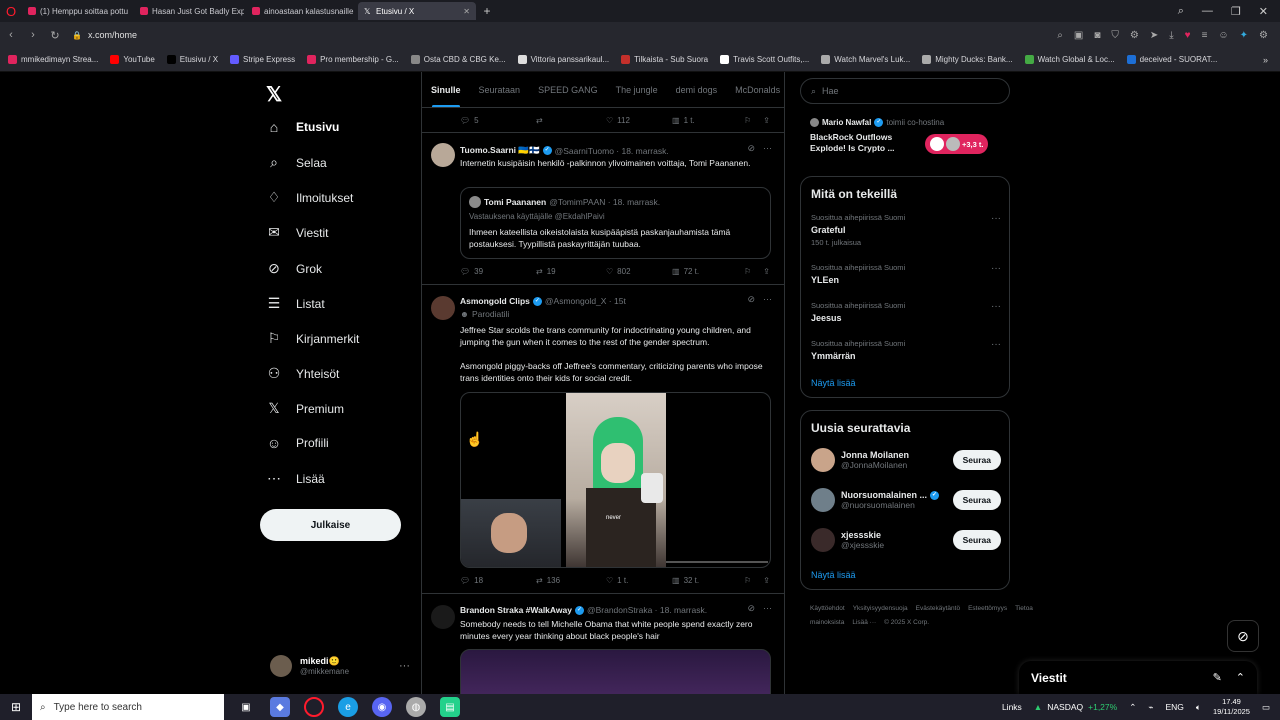 The height and width of the screenshot is (720, 1280). Describe the element at coordinates (571, 580) in the screenshot. I see `repost-button: ⇄ 136` at that location.